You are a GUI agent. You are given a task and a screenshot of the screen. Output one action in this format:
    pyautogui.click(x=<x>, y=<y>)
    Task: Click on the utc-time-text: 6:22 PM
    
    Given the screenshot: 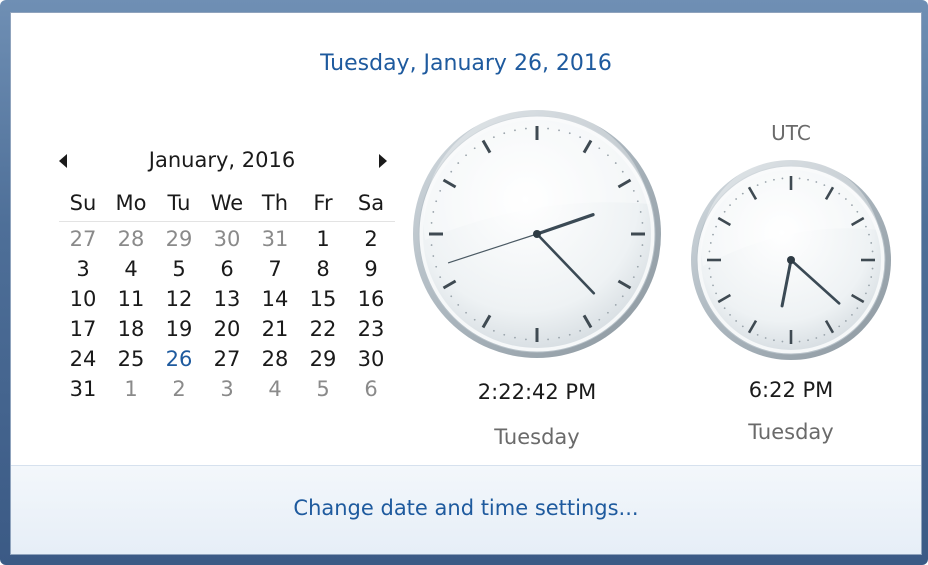 What is the action you would take?
    pyautogui.click(x=791, y=390)
    